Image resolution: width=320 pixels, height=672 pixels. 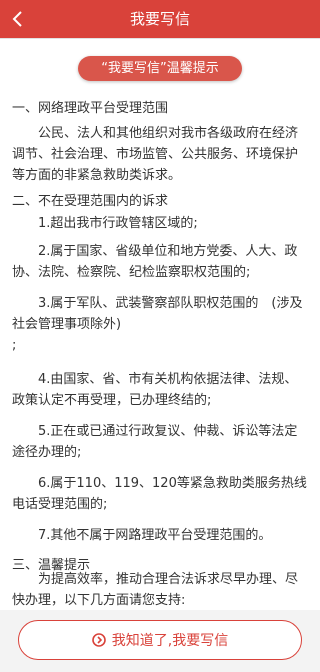 I want to click on list-item-4: 4.由国家、省、市有关机构依据法律、法规、政策认定不再受理，已办理终结的;, so click(x=155, y=390).